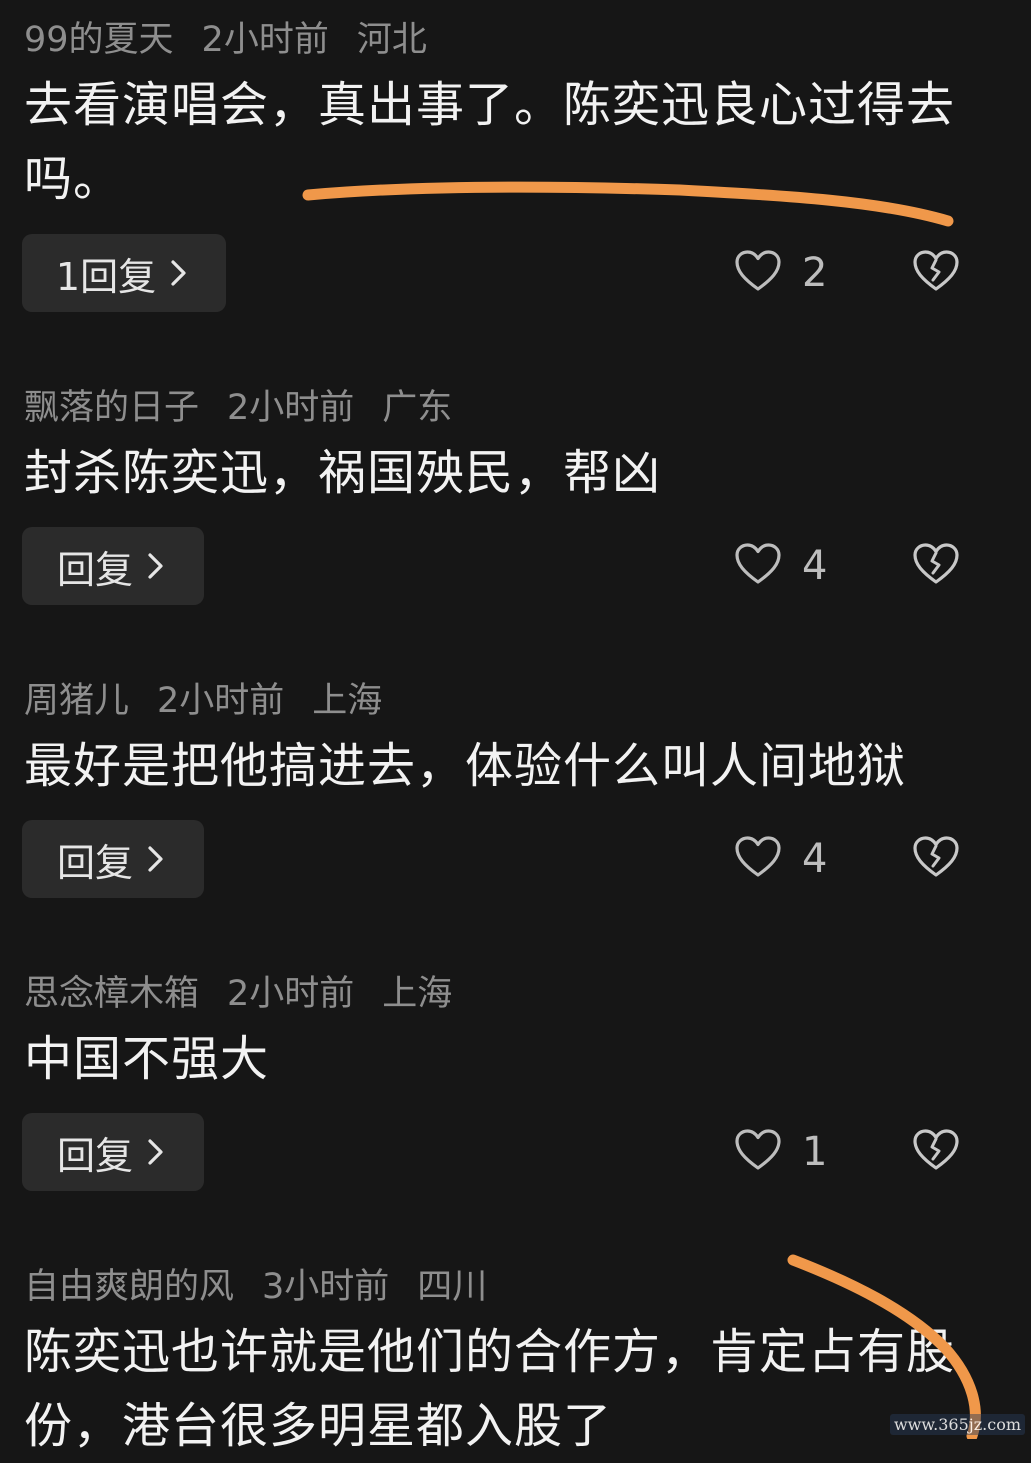 The image size is (1031, 1463). What do you see at coordinates (111, 404) in the screenshot?
I see `comment-author: 飘落的日子` at bounding box center [111, 404].